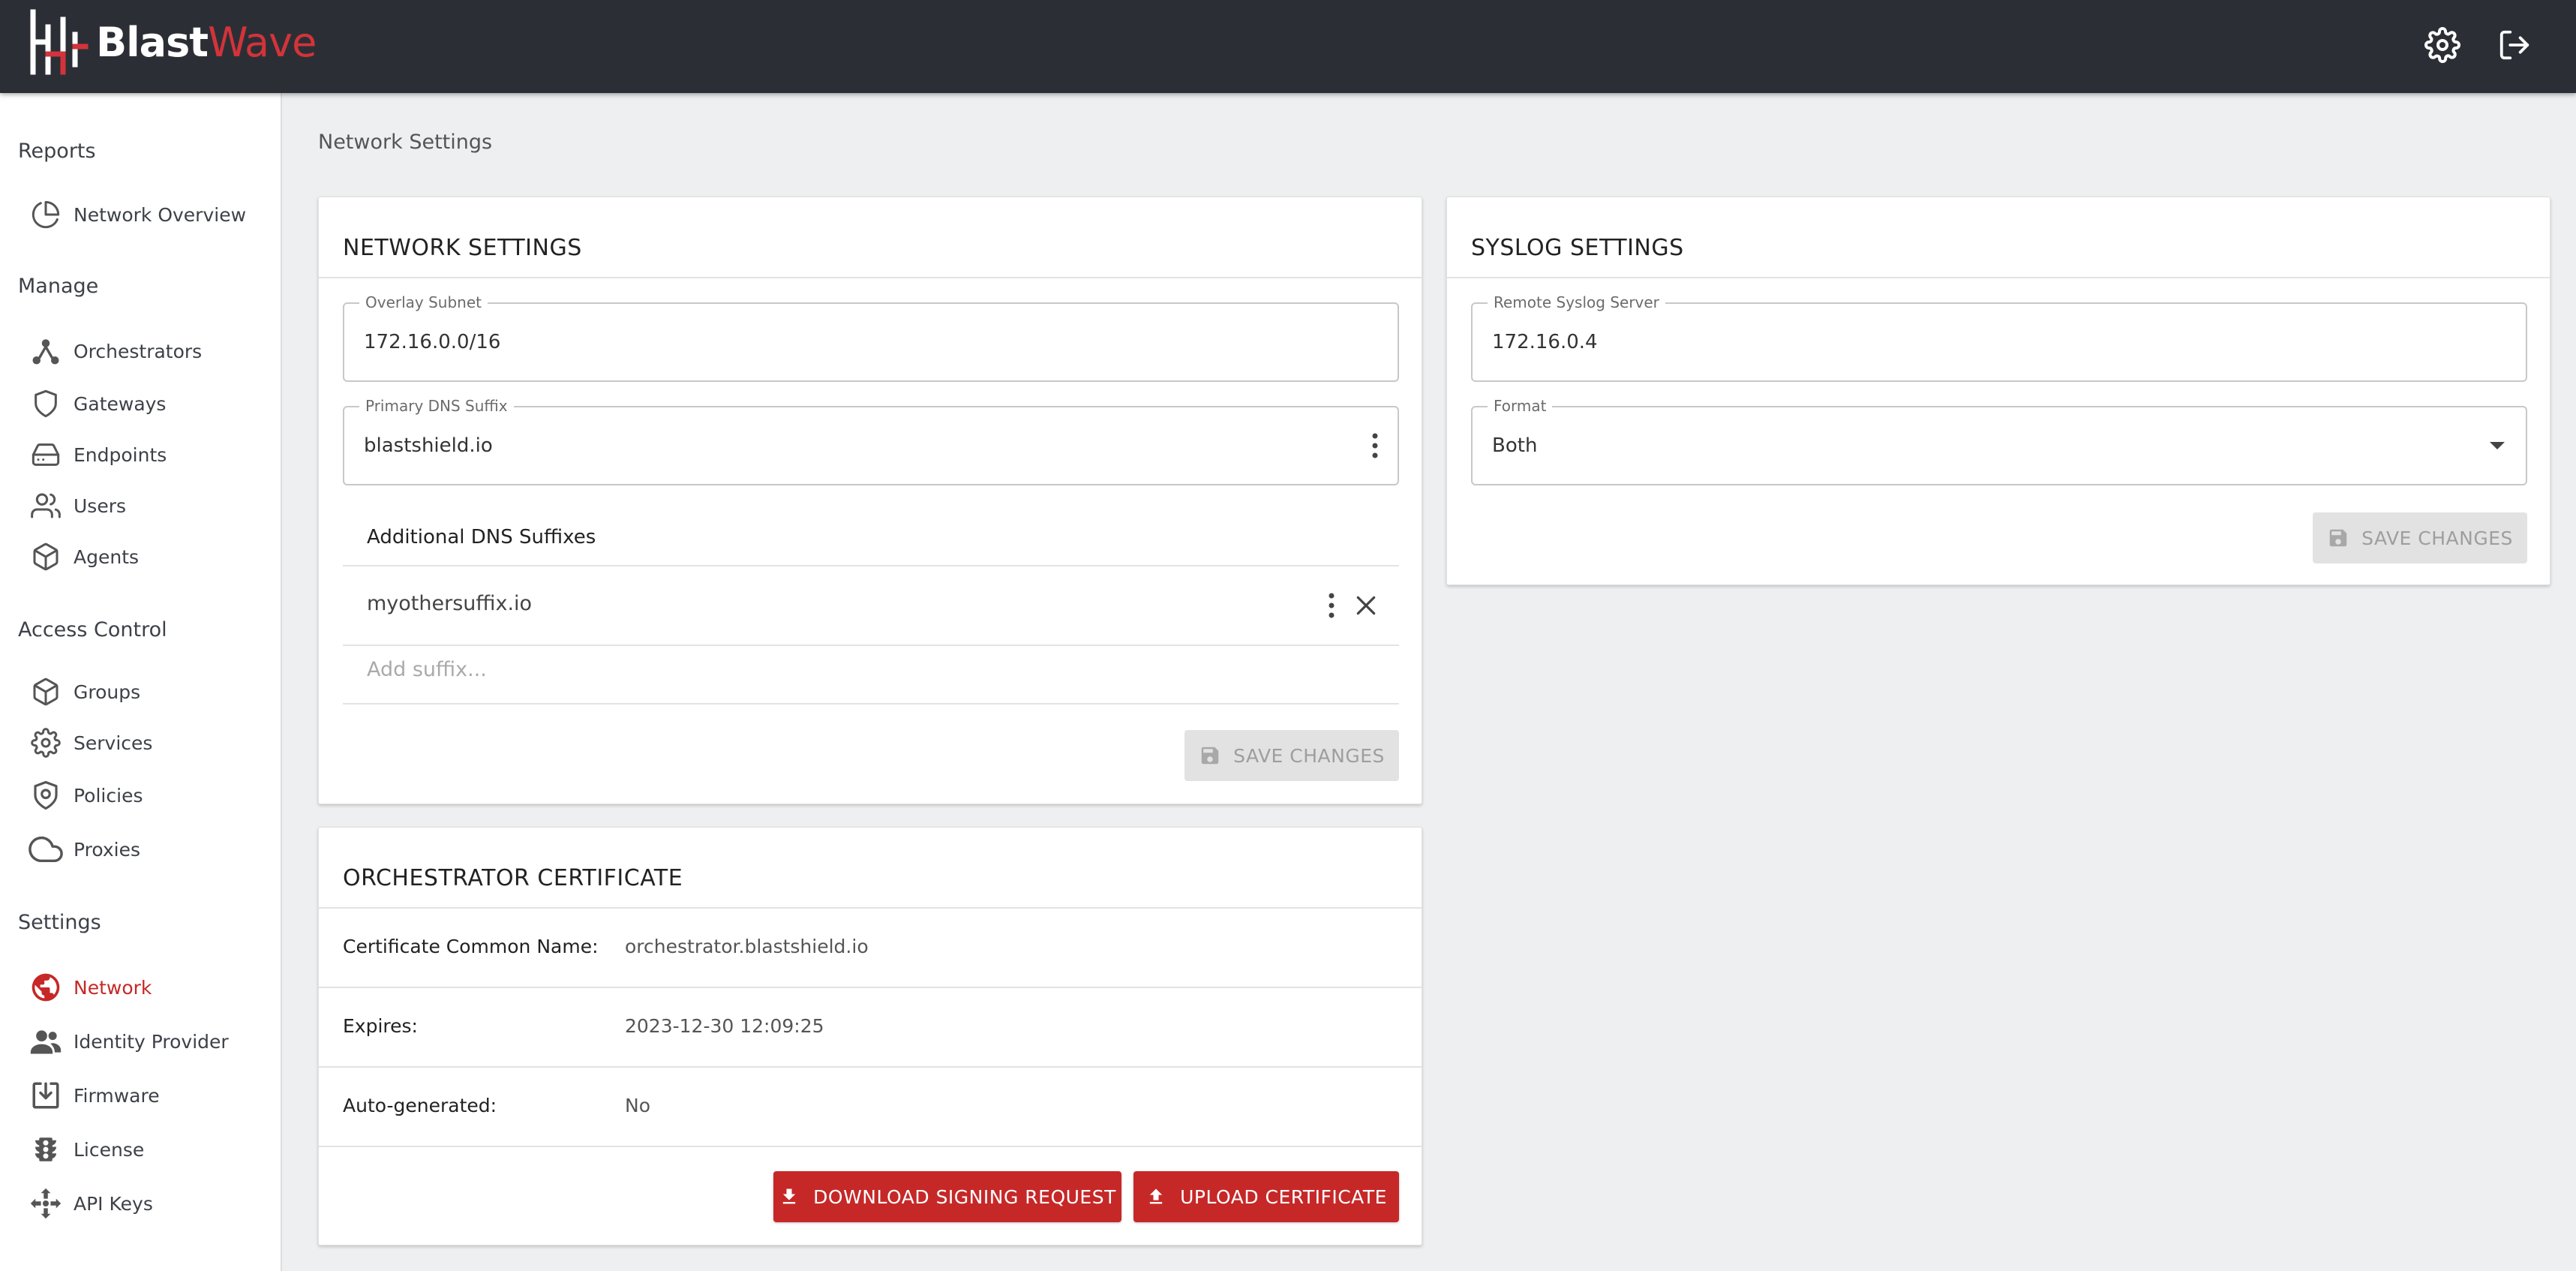 The height and width of the screenshot is (1271, 2576). What do you see at coordinates (46, 454) in the screenshot?
I see `hard-drive-icon` at bounding box center [46, 454].